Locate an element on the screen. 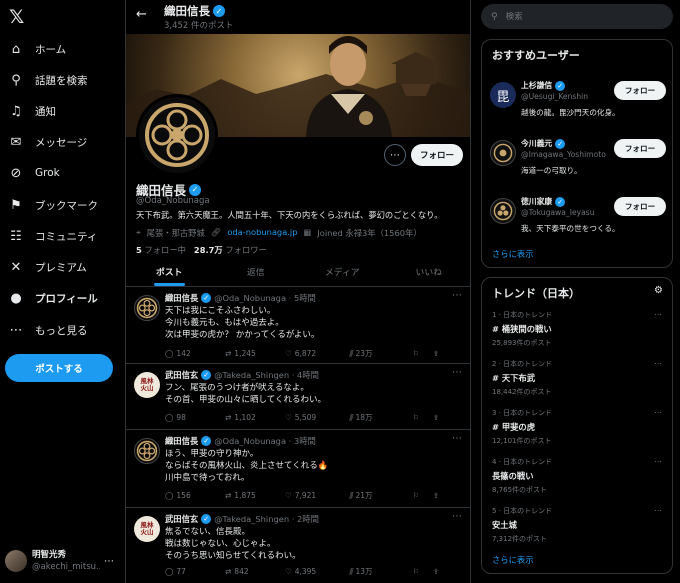 The image size is (680, 583). suggested-user-name: 徳川家康 ✓ is located at coordinates (543, 201).